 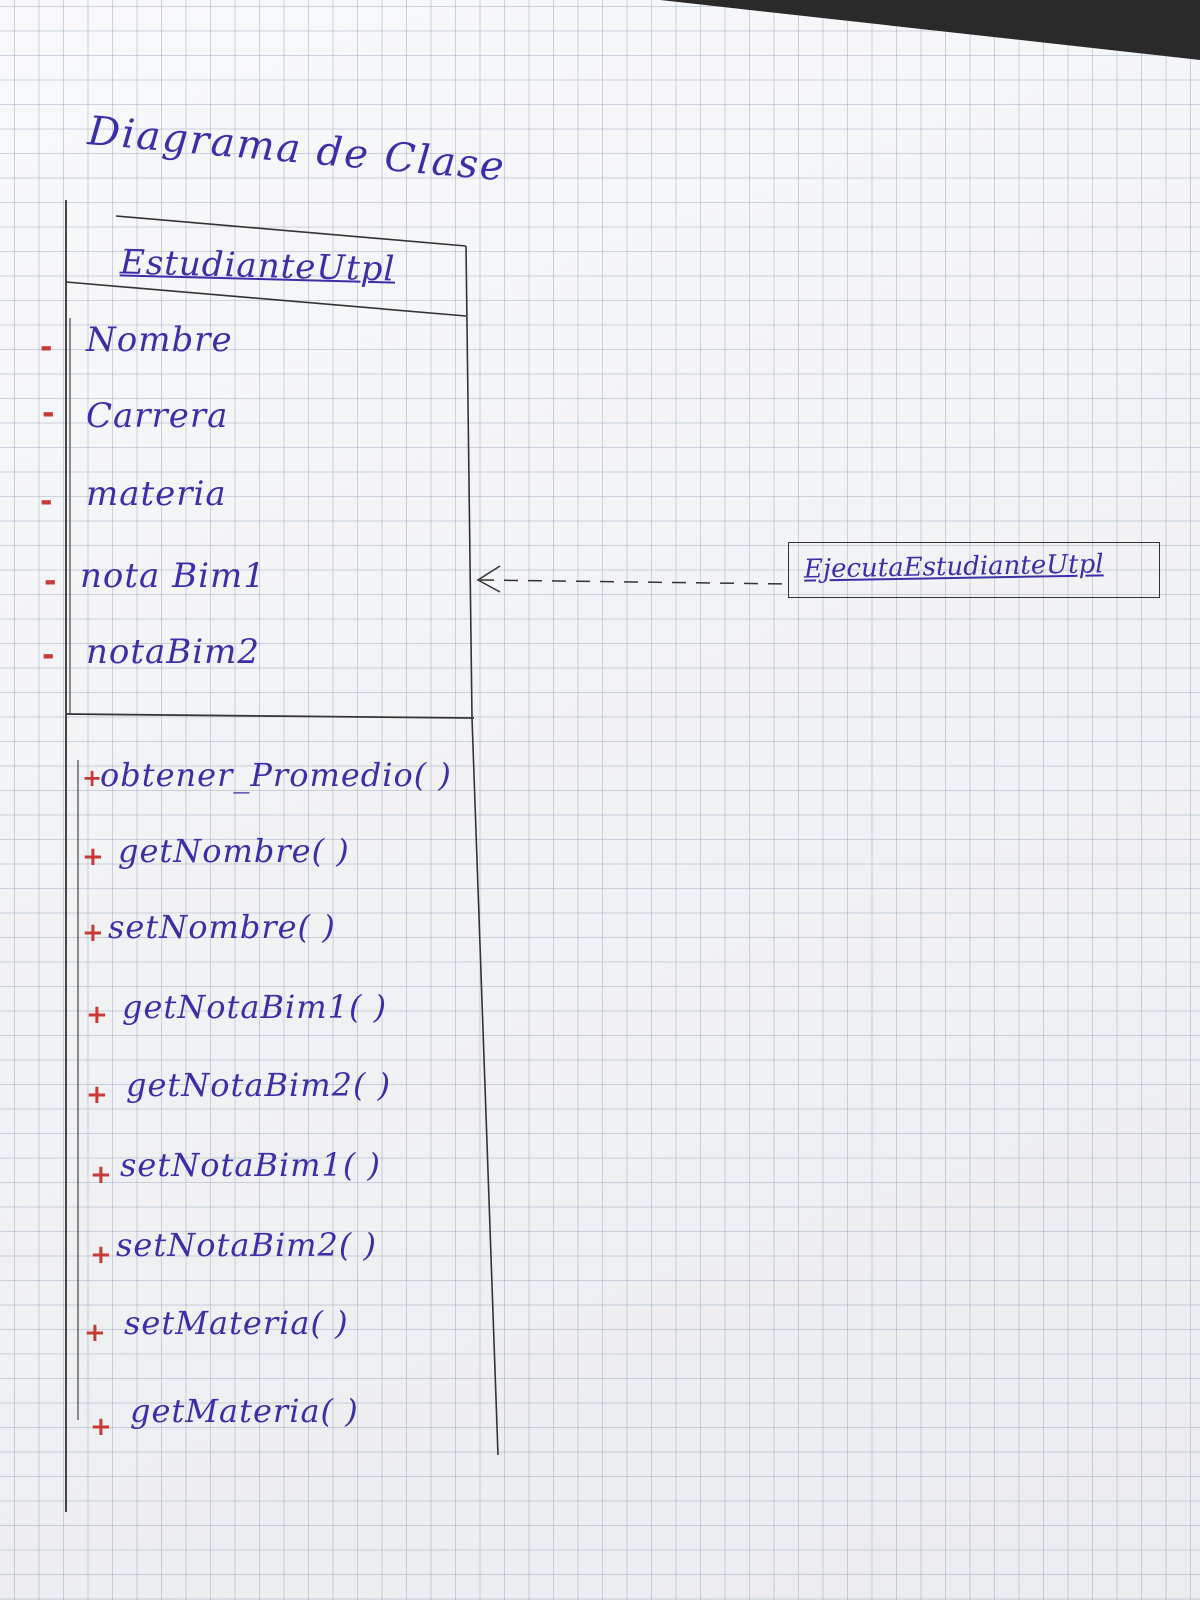 I want to click on attribute-nota-bim2: notaBim2, so click(x=173, y=652).